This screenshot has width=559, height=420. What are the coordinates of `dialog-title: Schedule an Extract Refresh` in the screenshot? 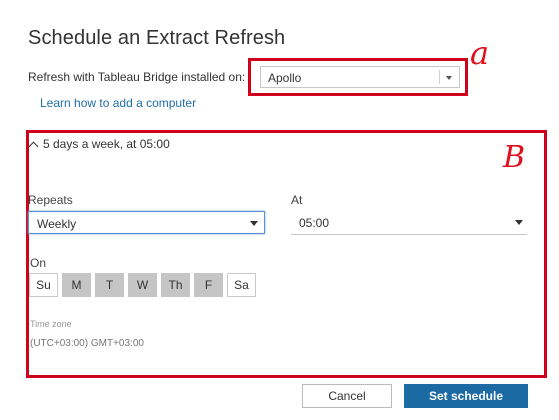 It's located at (157, 38).